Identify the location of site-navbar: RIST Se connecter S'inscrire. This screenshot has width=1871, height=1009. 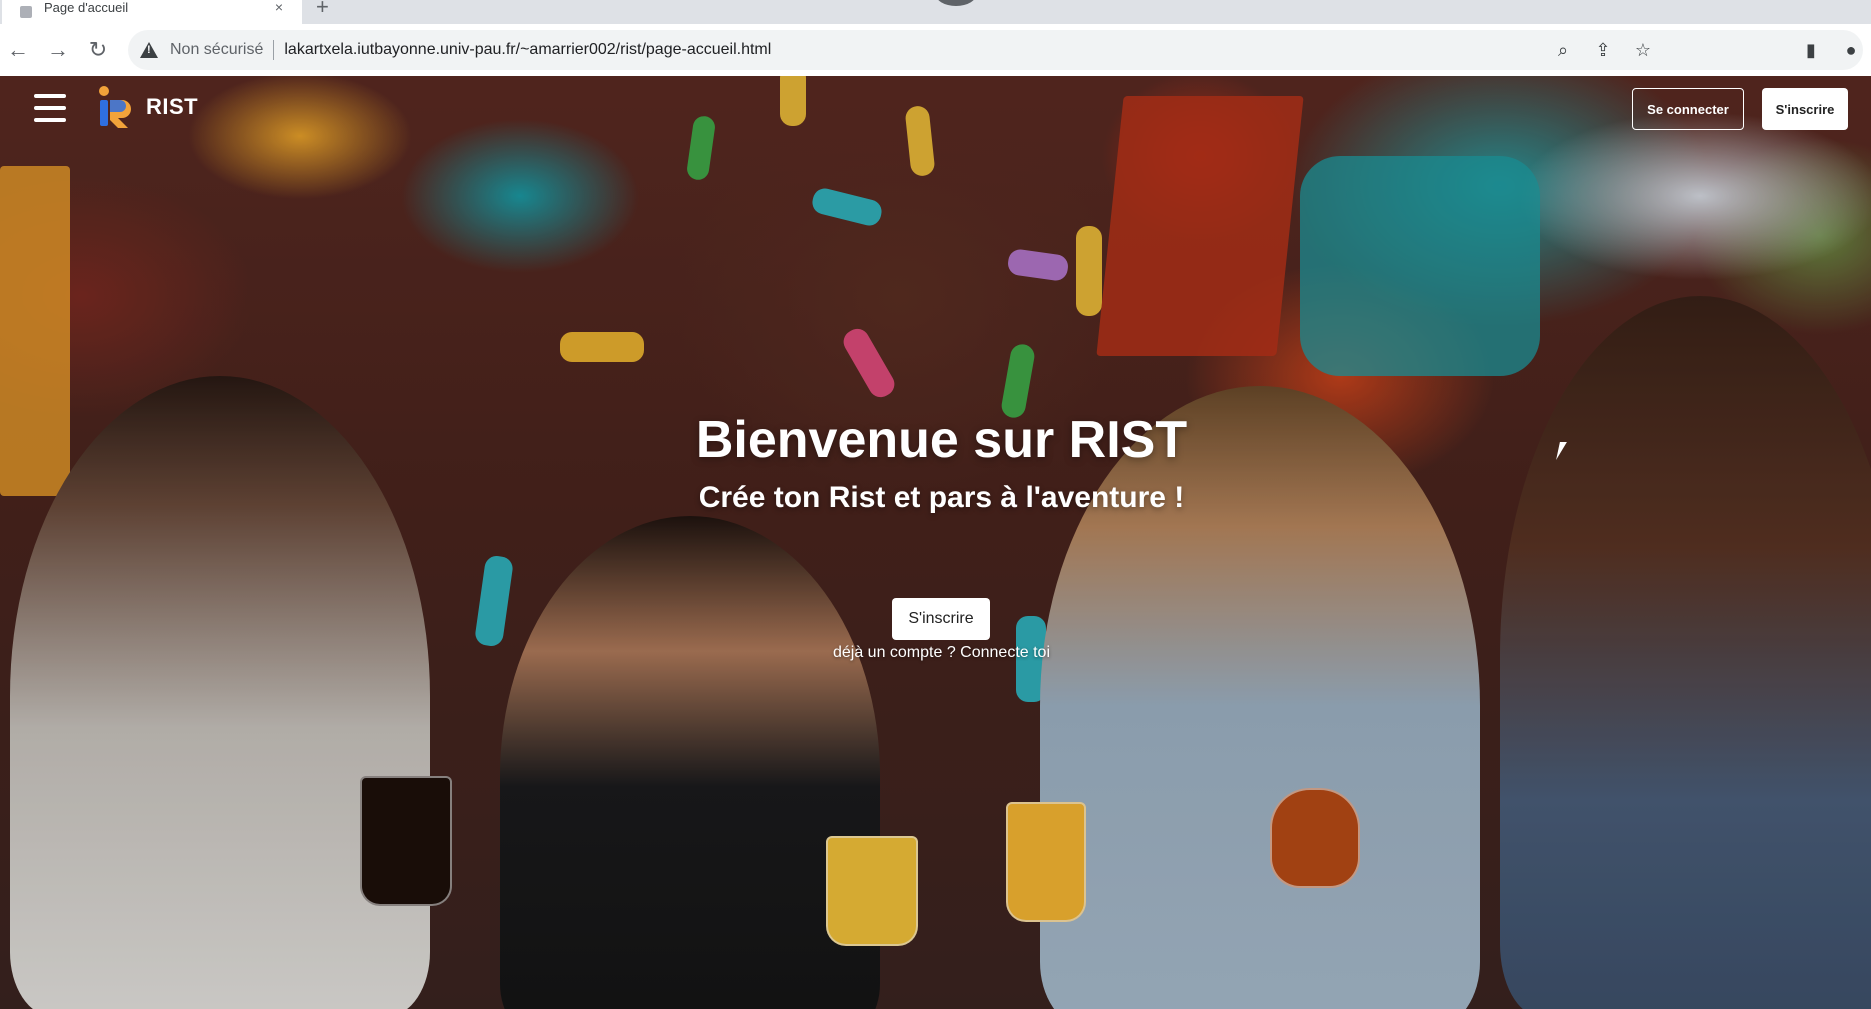
(935, 109).